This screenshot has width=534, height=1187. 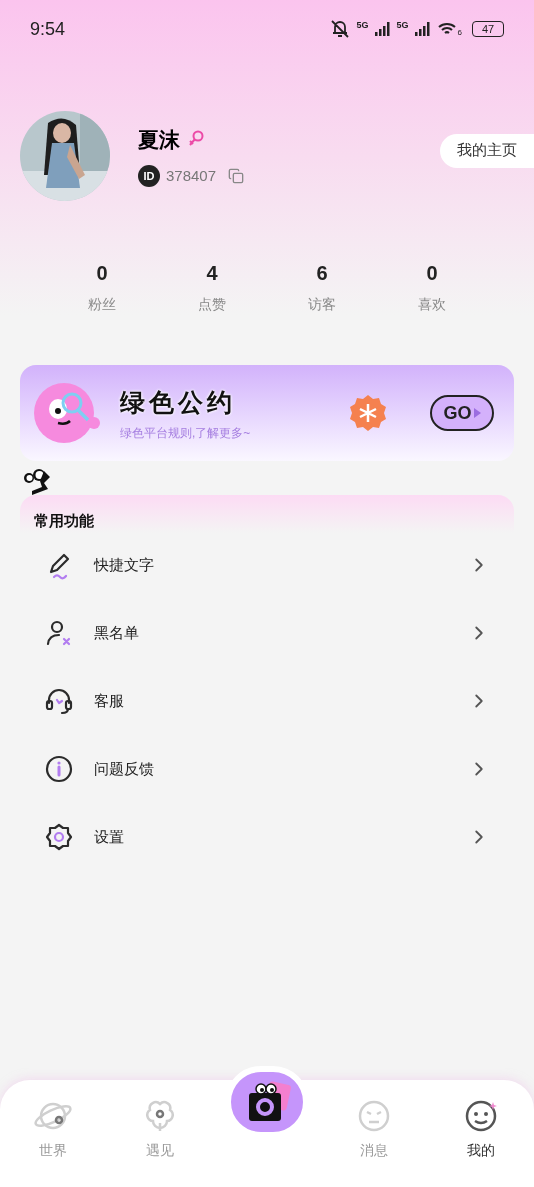 I want to click on homepage-button: 我的主页, so click(x=487, y=150).